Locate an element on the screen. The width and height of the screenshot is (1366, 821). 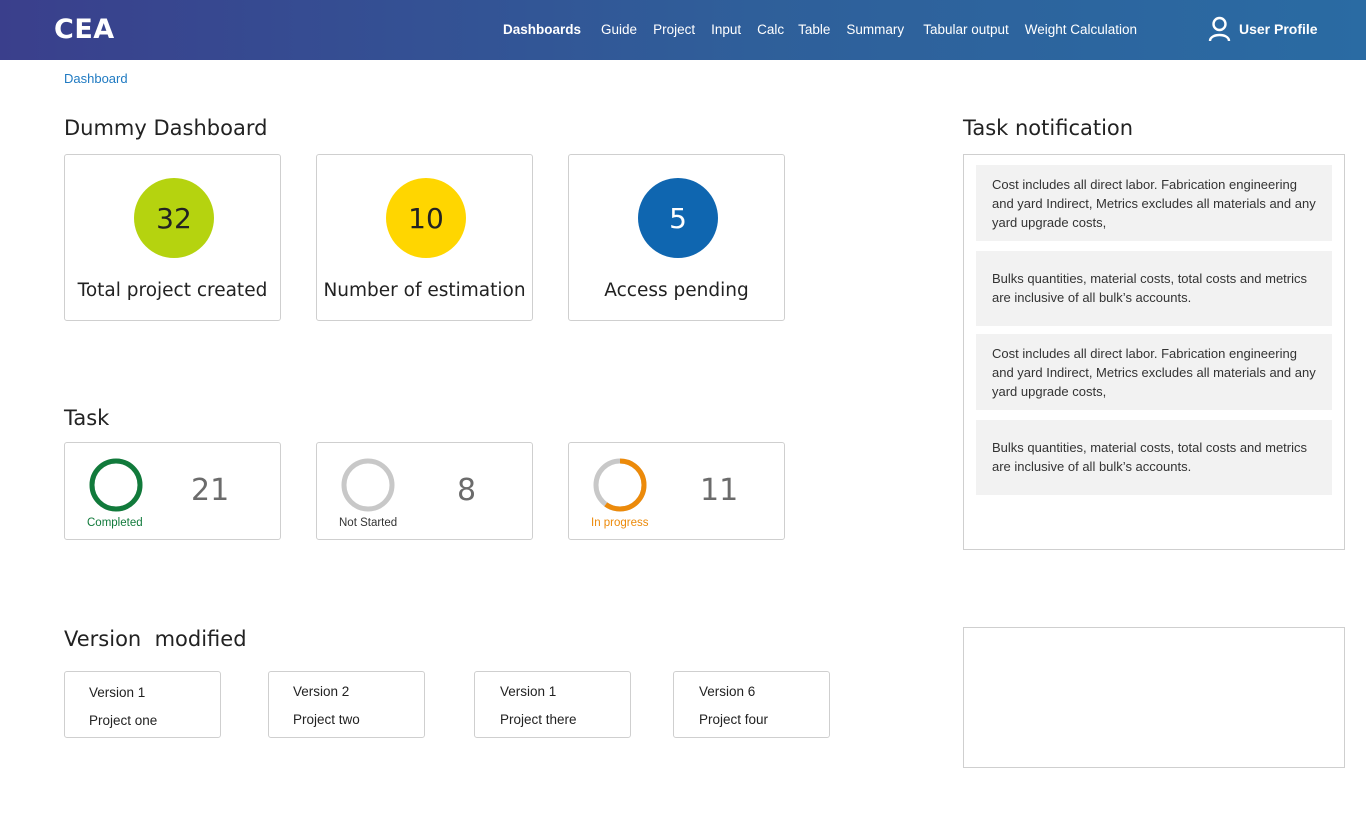
nav-table: Table is located at coordinates (814, 29).